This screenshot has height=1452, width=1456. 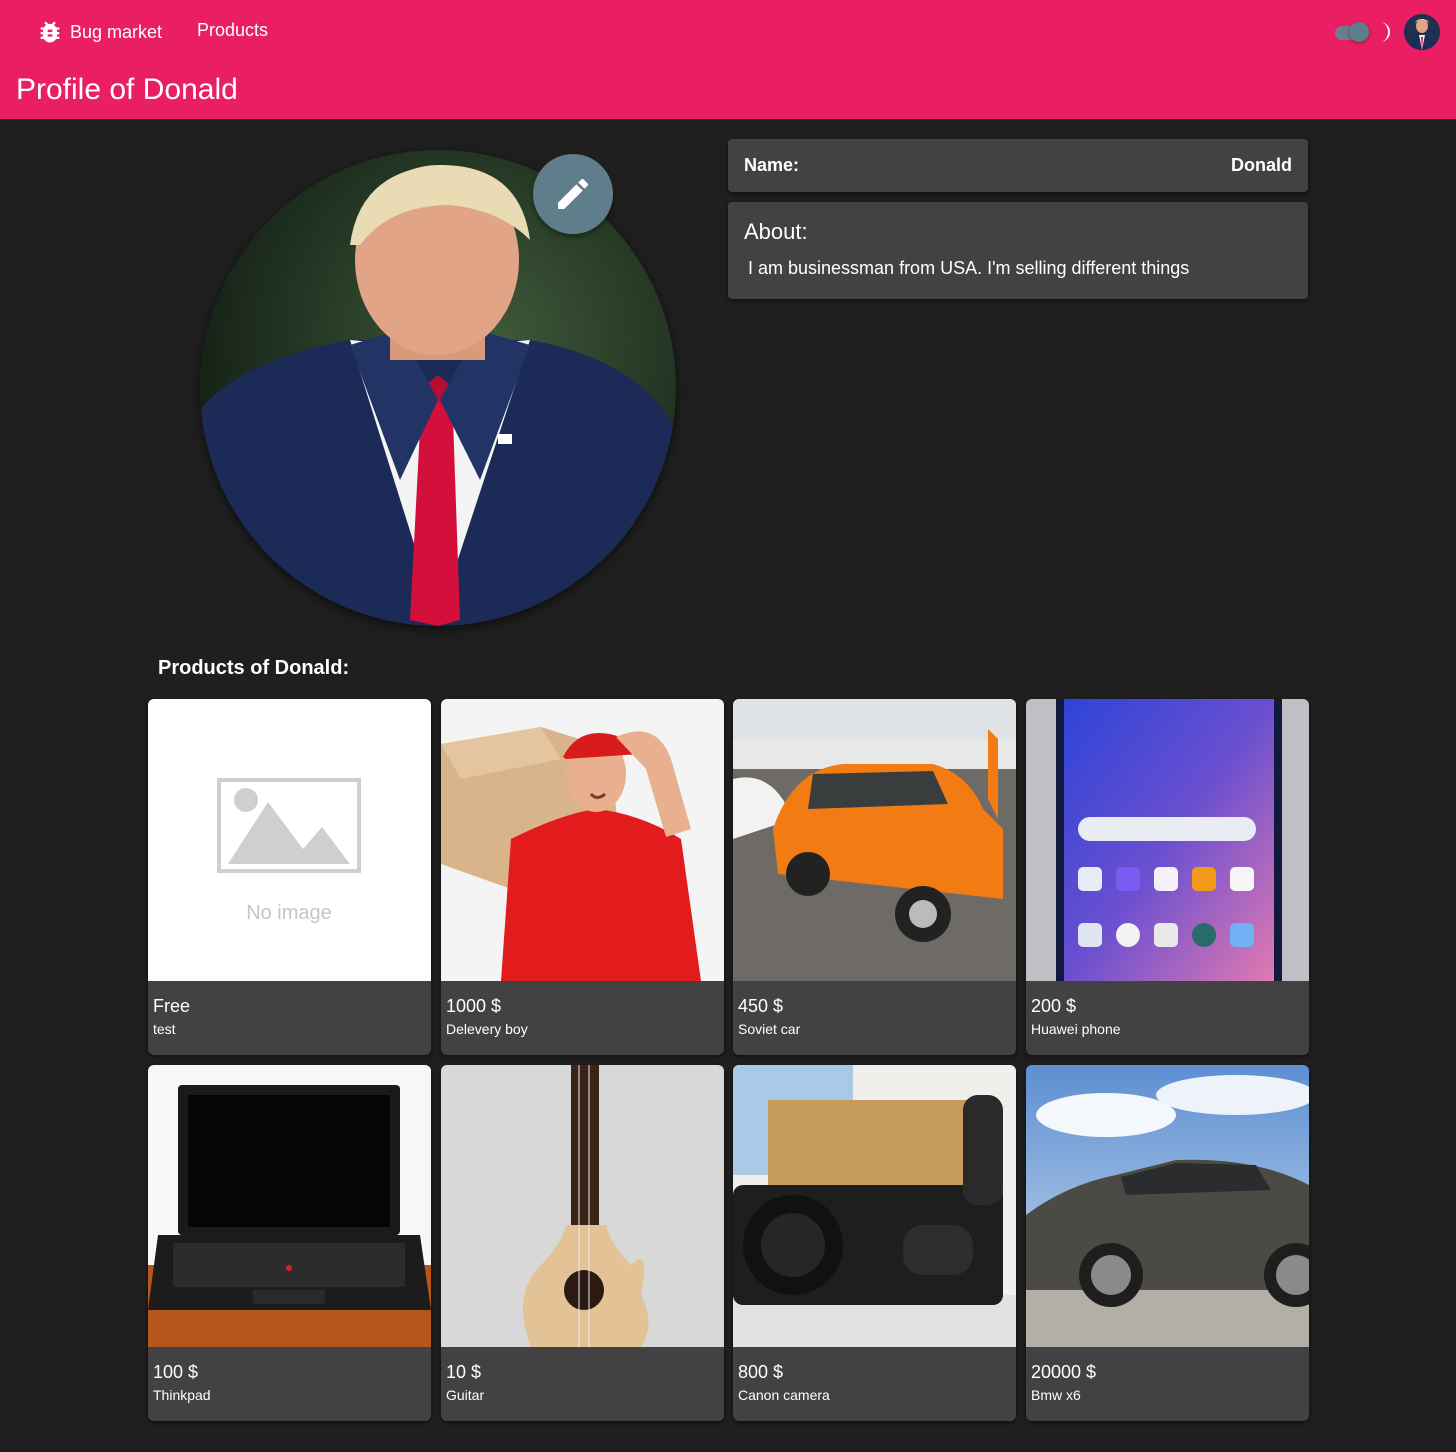 I want to click on phone-photo, so click(x=1167, y=840).